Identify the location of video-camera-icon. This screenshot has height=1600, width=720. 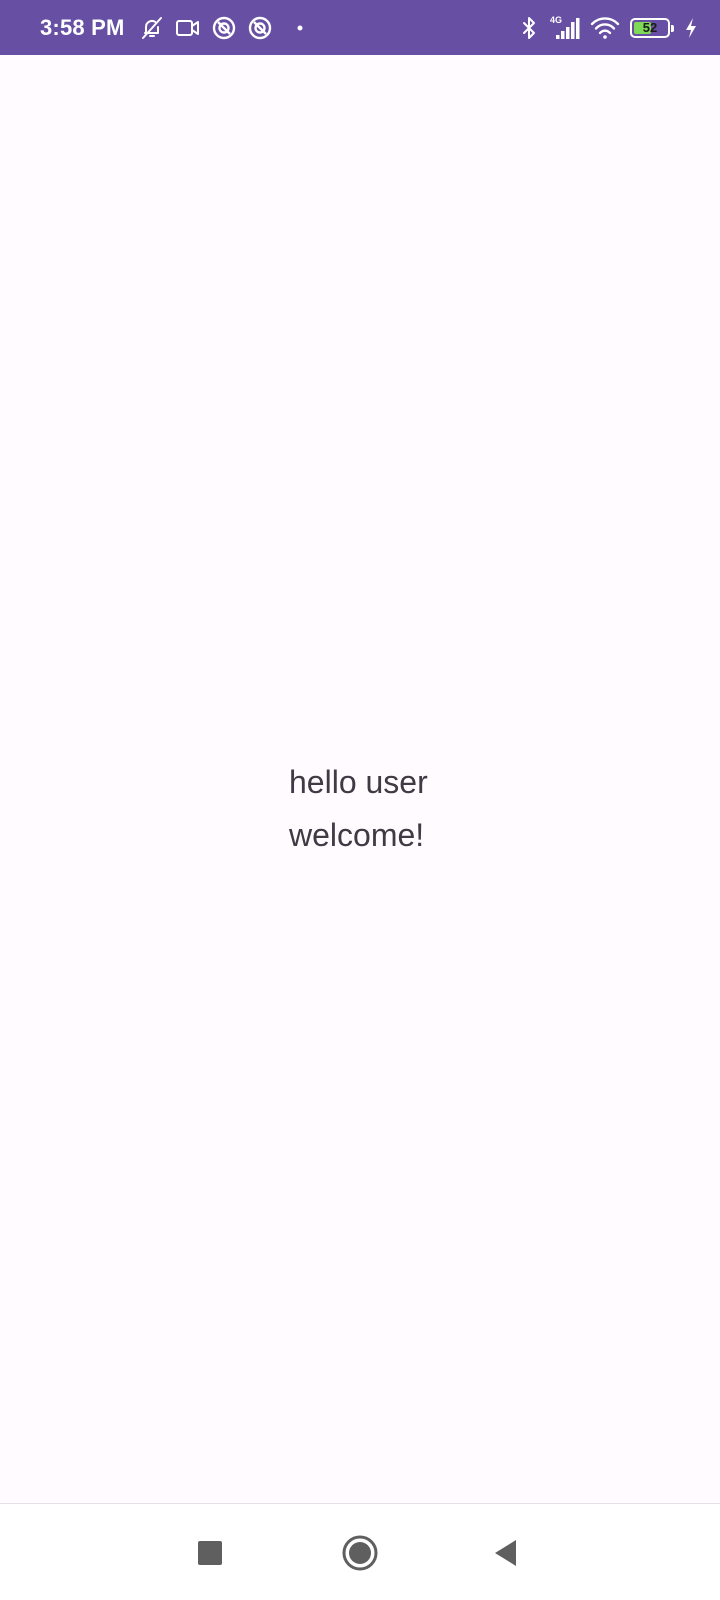
(188, 28).